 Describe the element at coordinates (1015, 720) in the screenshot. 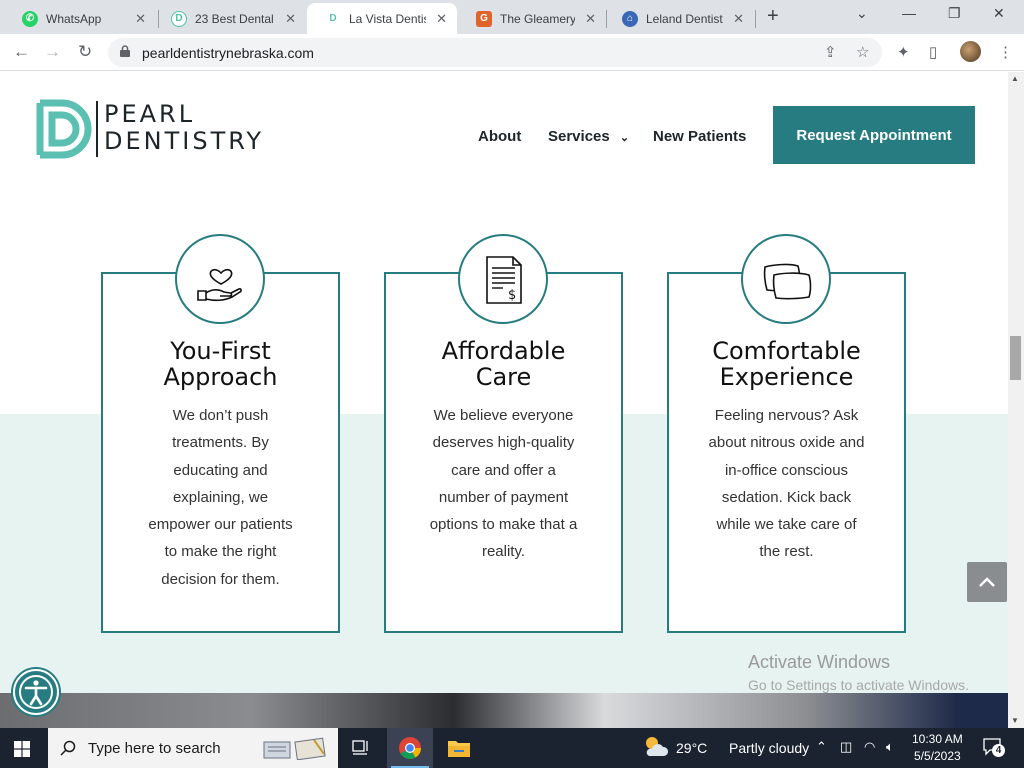

I see `scroll-down-arrow-icon: ▼` at that location.